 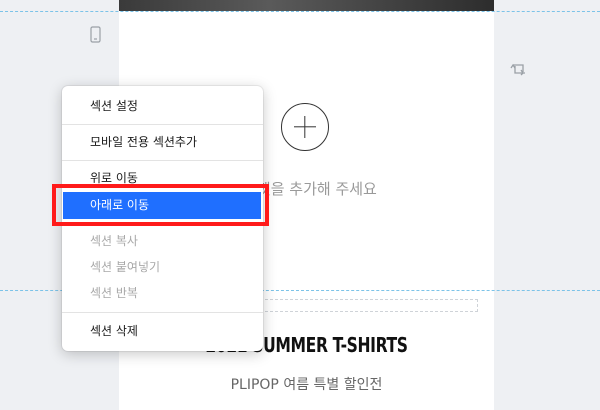 What do you see at coordinates (162, 331) in the screenshot?
I see `menu-item-delete-section: 섹션 삭제` at bounding box center [162, 331].